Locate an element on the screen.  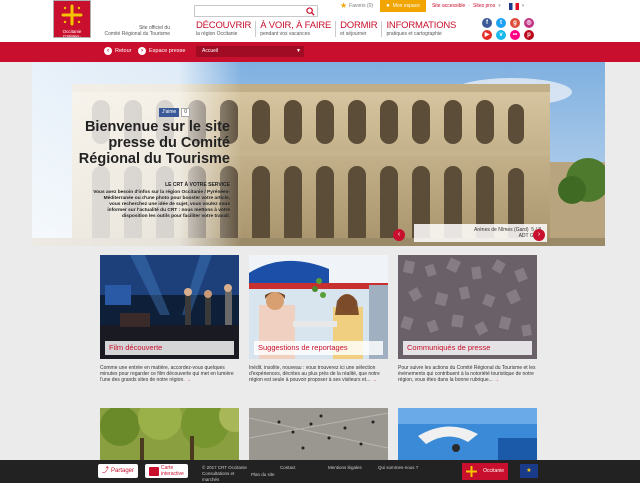
qui-sommes-nous-link: Qui sommes-nous ? is located at coordinates (398, 468).